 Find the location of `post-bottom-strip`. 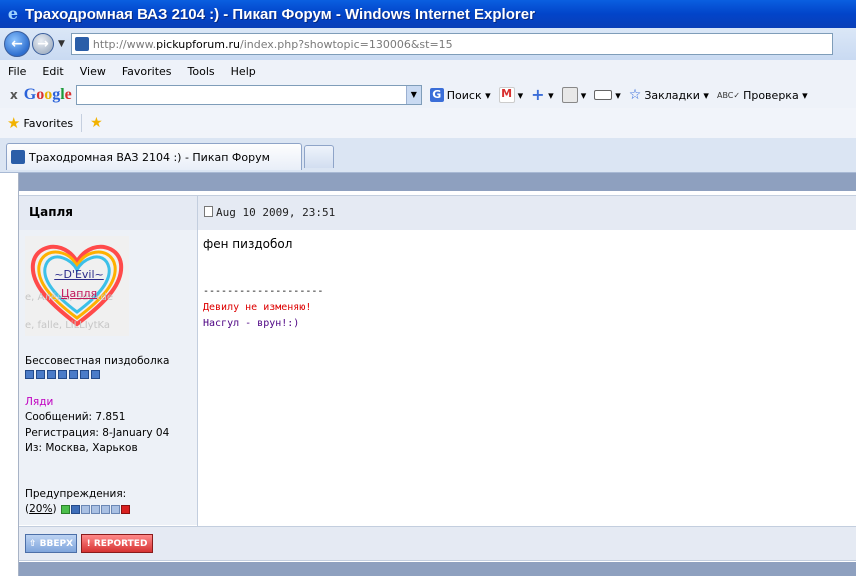

post-bottom-strip is located at coordinates (437, 569).